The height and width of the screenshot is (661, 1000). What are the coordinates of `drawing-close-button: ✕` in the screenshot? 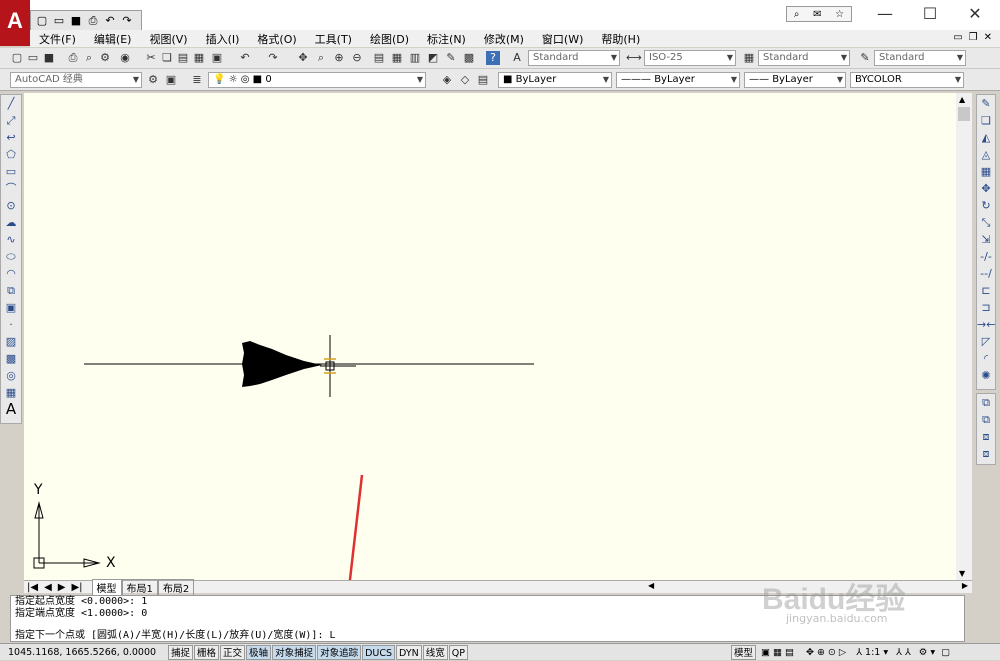 It's located at (988, 37).